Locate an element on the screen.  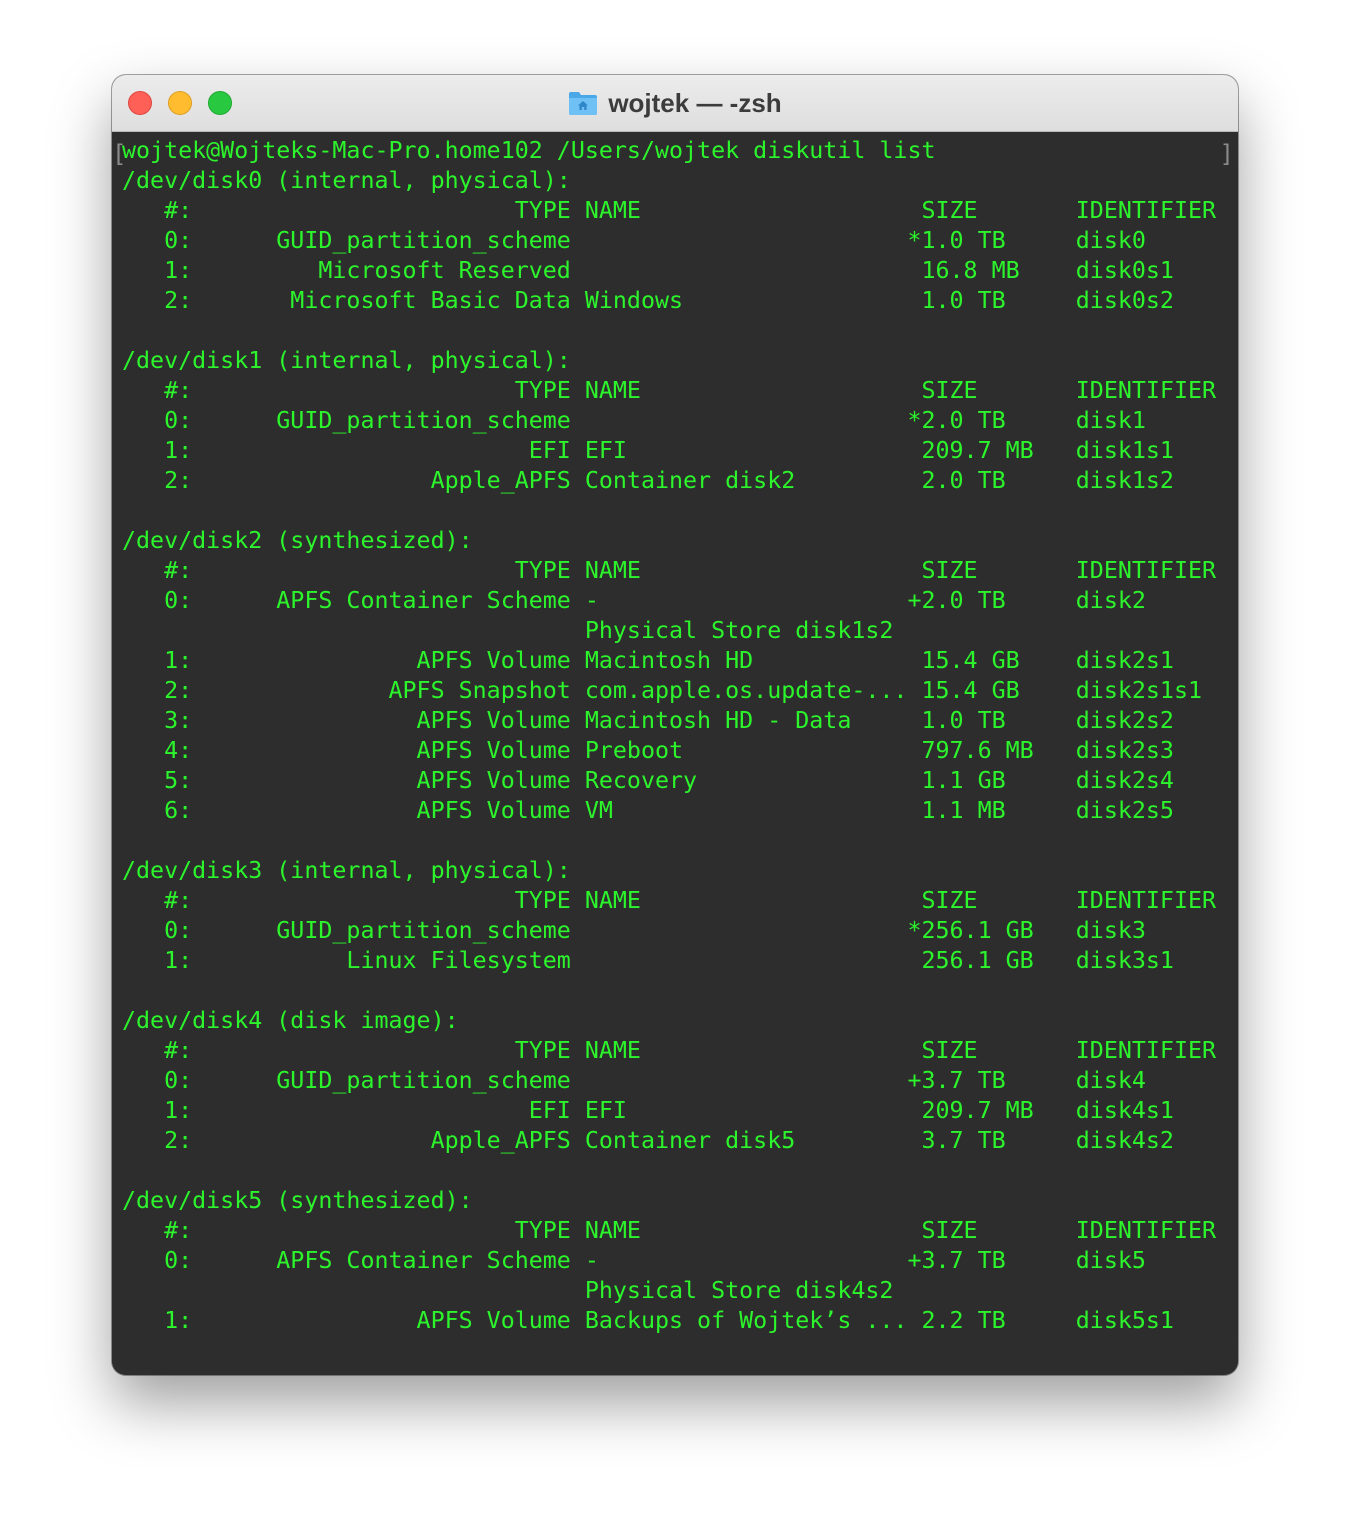
title-bar: wojtek — -zsh is located at coordinates (675, 103).